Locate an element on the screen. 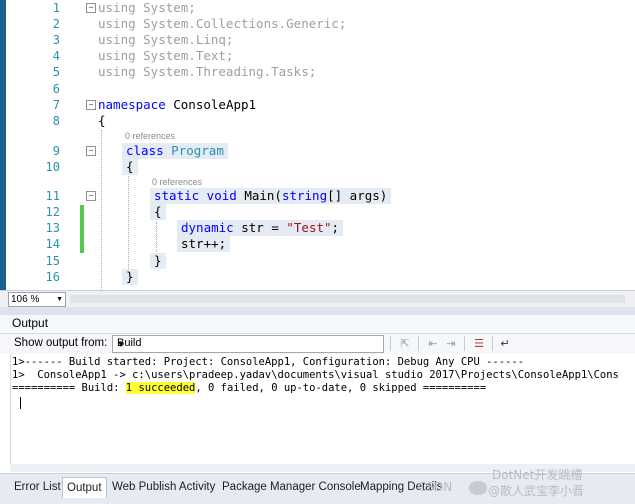 The height and width of the screenshot is (504, 635). line-number: 3 is located at coordinates (56, 40).